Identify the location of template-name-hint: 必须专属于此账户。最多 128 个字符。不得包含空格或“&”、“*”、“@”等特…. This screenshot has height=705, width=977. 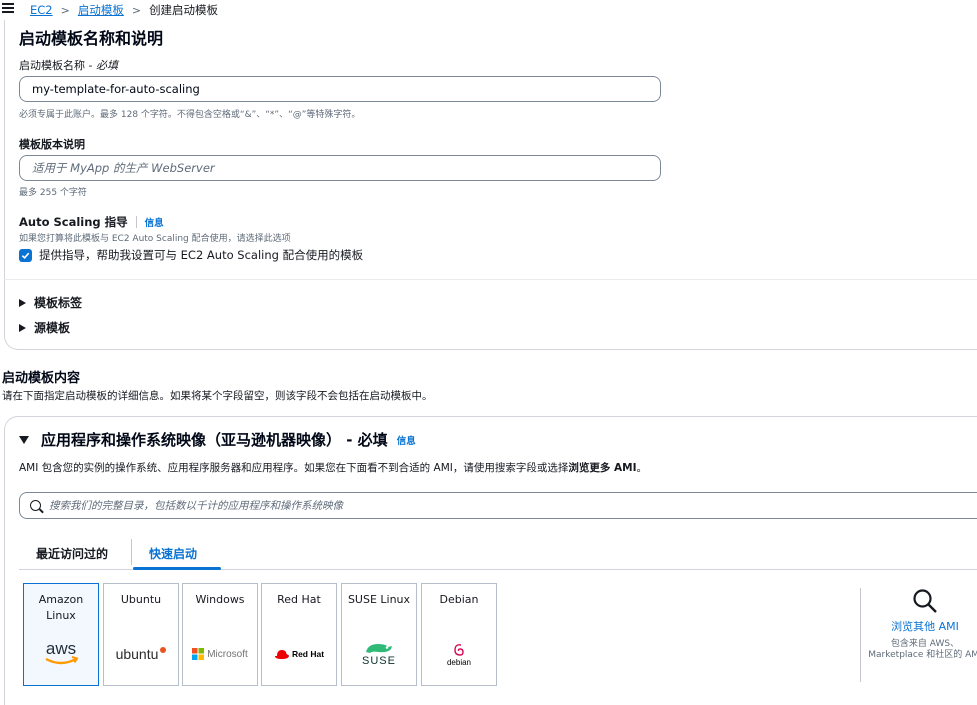
(190, 115).